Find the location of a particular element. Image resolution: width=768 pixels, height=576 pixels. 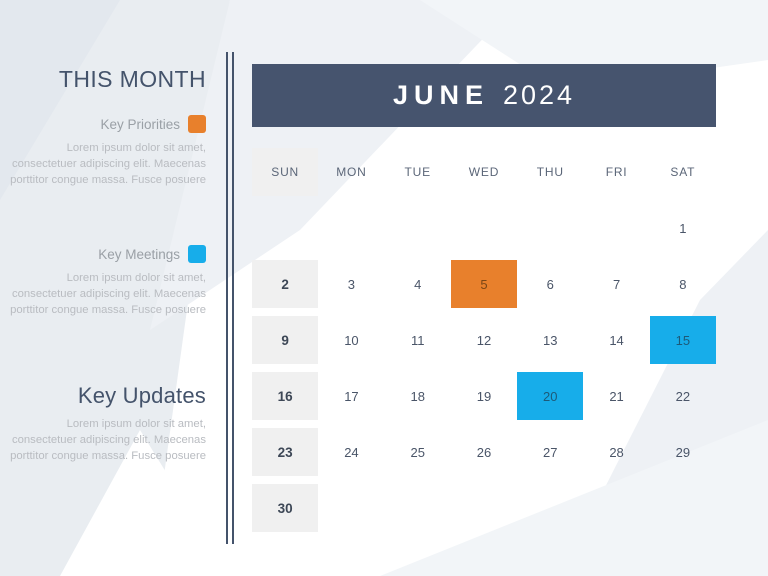

weekday-header-label: FRI is located at coordinates (616, 172).